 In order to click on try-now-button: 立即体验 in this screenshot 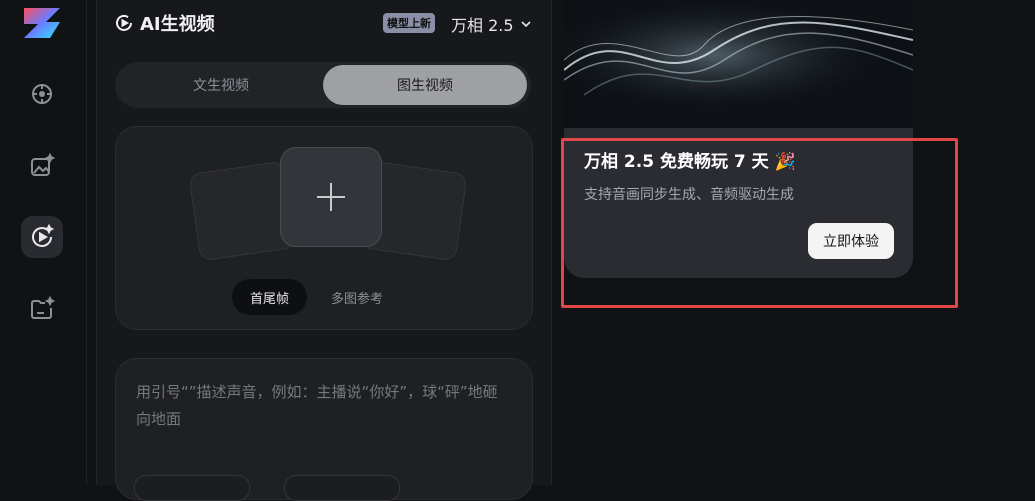, I will do `click(851, 241)`.